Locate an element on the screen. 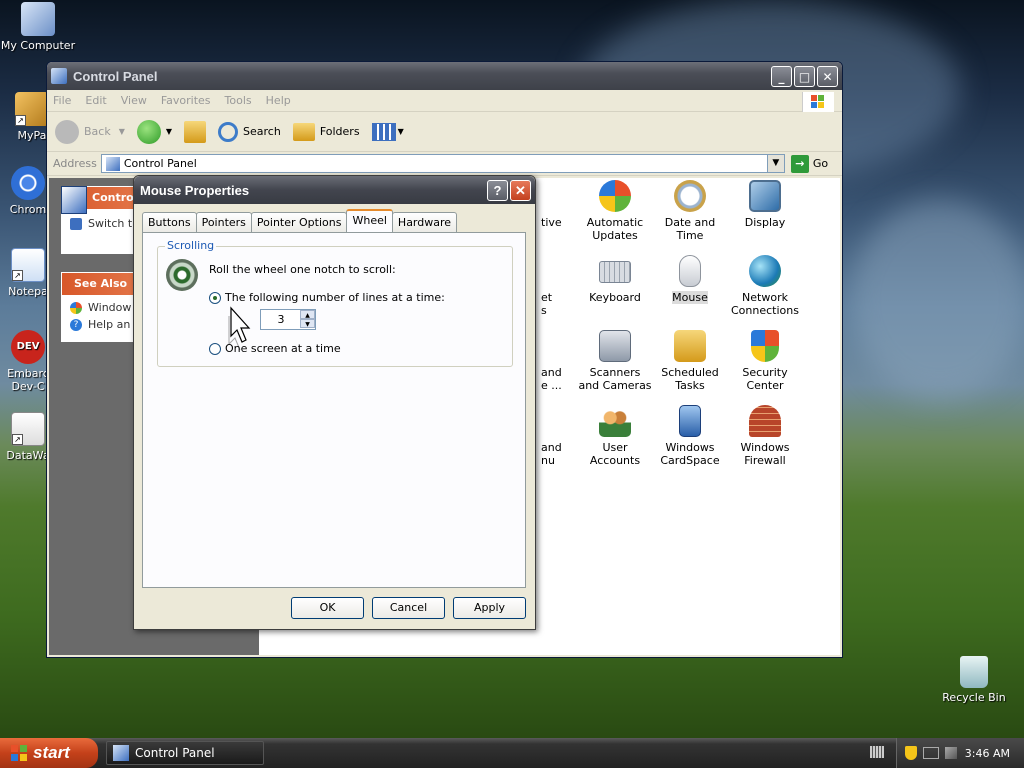 This screenshot has height=768, width=1024. cardspace-icon is located at coordinates (690, 421).